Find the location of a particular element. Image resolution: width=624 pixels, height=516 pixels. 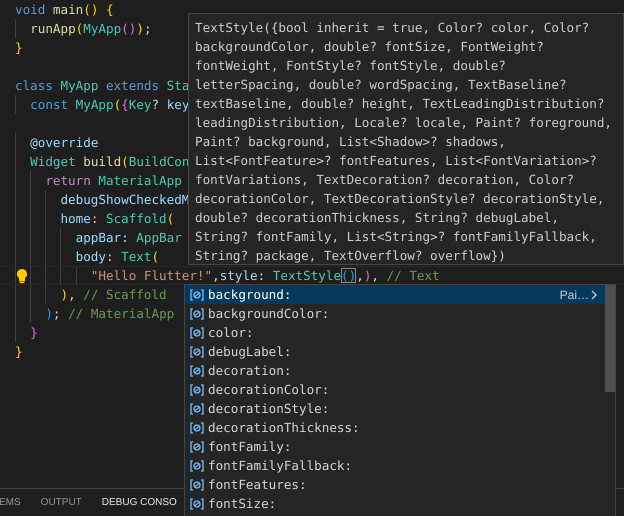

panel-tab: DEBUG CONSO is located at coordinates (139, 502).